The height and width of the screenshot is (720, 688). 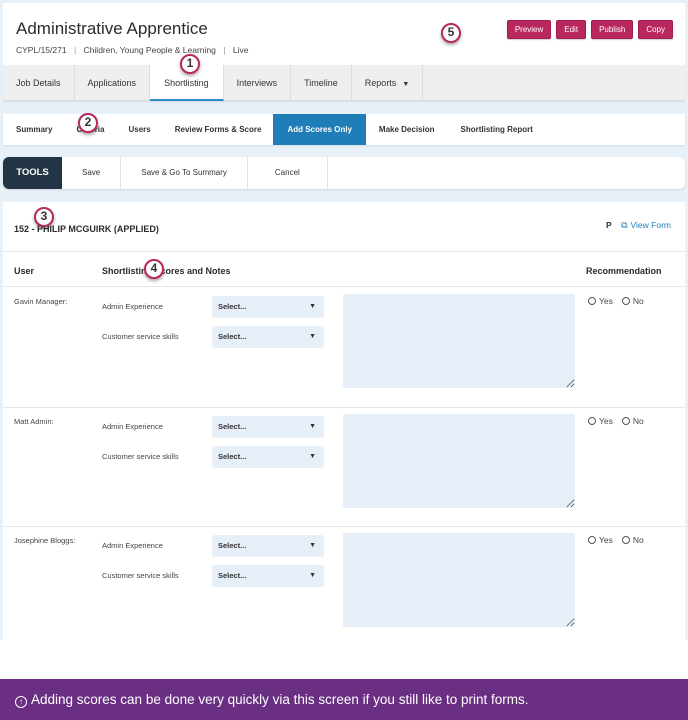 I want to click on edit-button: Edit, so click(x=571, y=29).